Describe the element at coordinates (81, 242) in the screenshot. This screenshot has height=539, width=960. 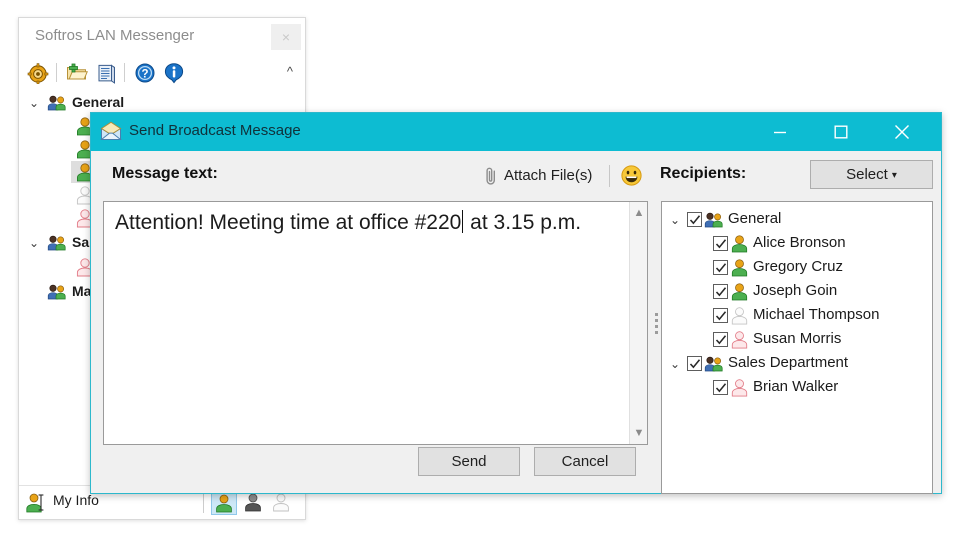
I see `tree-group-label: Sa` at that location.